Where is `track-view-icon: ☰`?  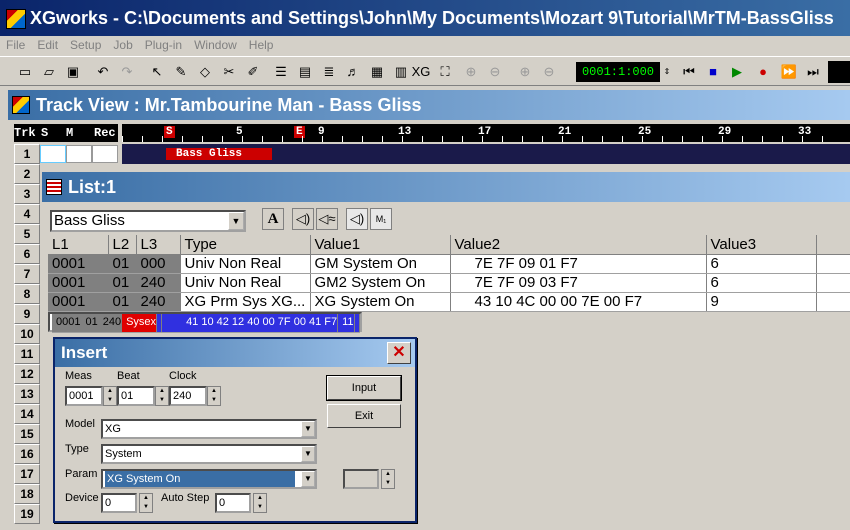
track-view-icon: ☰ is located at coordinates (281, 72).